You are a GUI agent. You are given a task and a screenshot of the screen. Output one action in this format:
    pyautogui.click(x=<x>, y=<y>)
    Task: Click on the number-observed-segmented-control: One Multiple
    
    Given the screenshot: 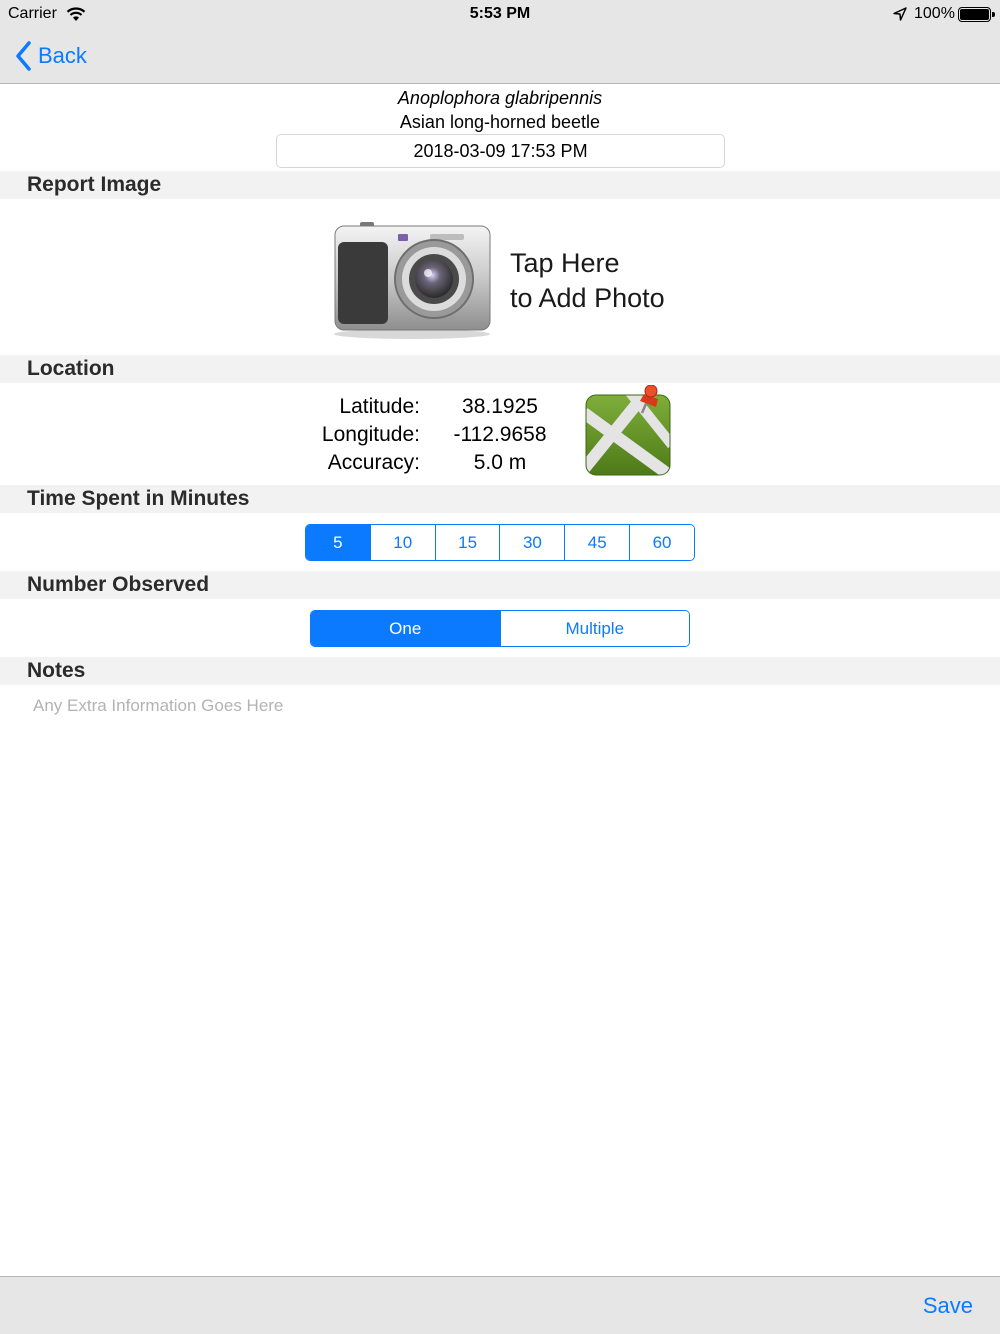 What is the action you would take?
    pyautogui.click(x=500, y=628)
    